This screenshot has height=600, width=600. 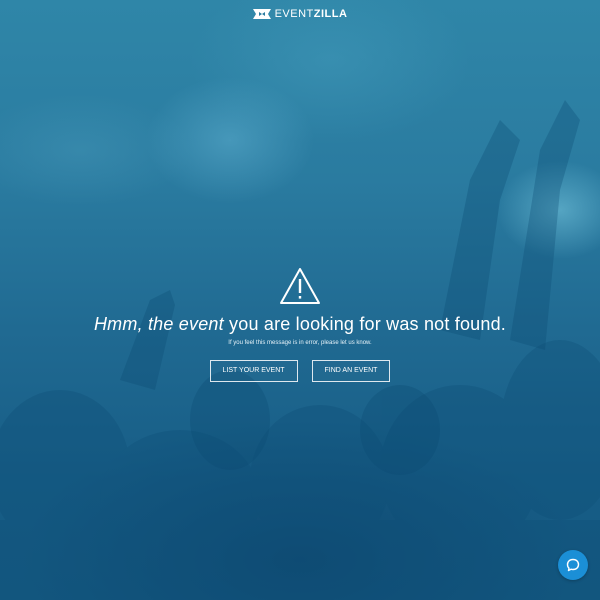 I want to click on chat-bubble-icon, so click(x=573, y=565).